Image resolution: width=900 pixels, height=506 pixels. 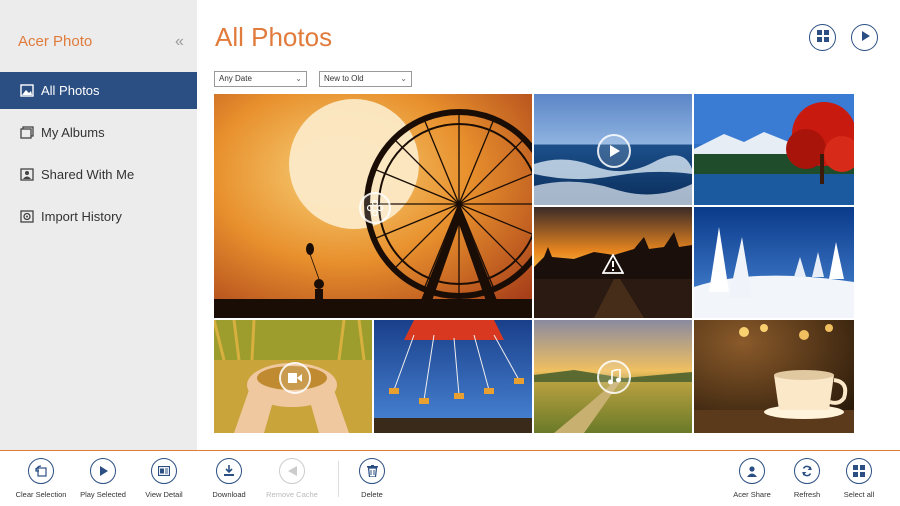 I want to click on view-mode-button, so click(x=822, y=37).